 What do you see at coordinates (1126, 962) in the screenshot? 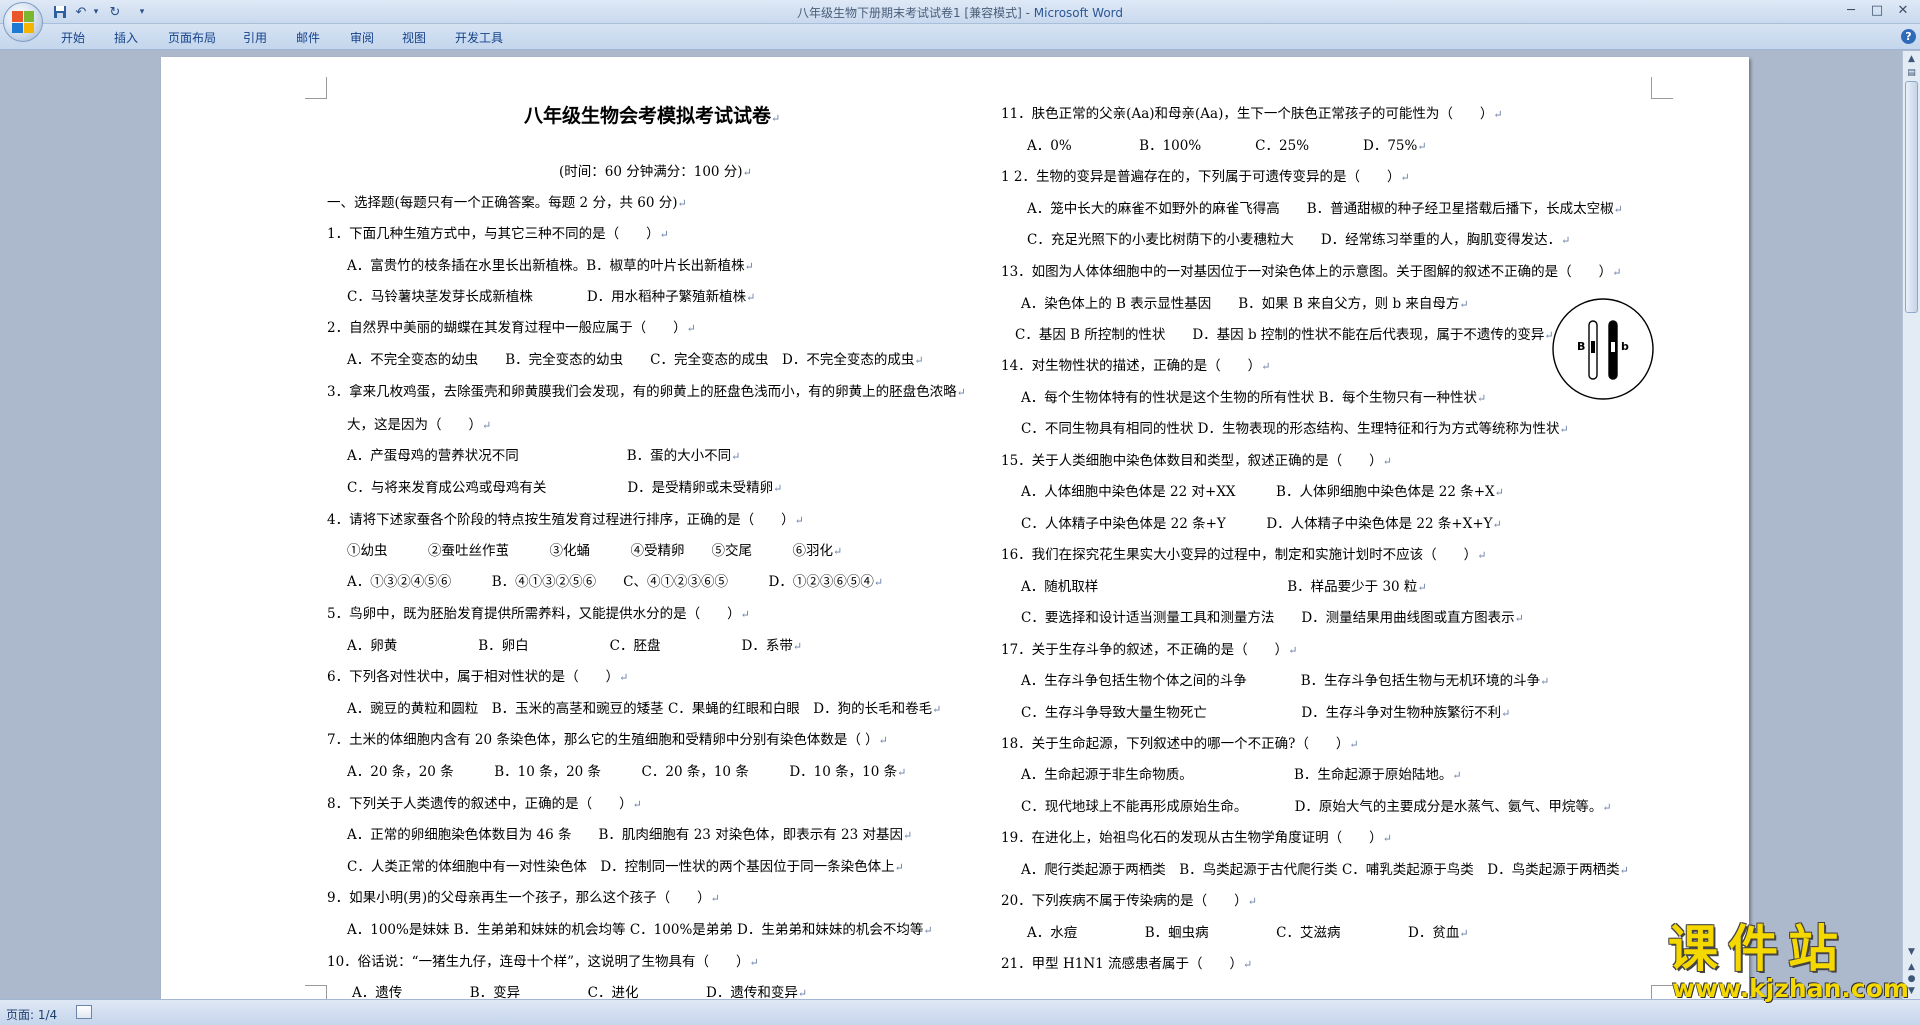
I see `document-line: 21．甲型 H1N1 流感患者属于（ ）↵` at bounding box center [1126, 962].